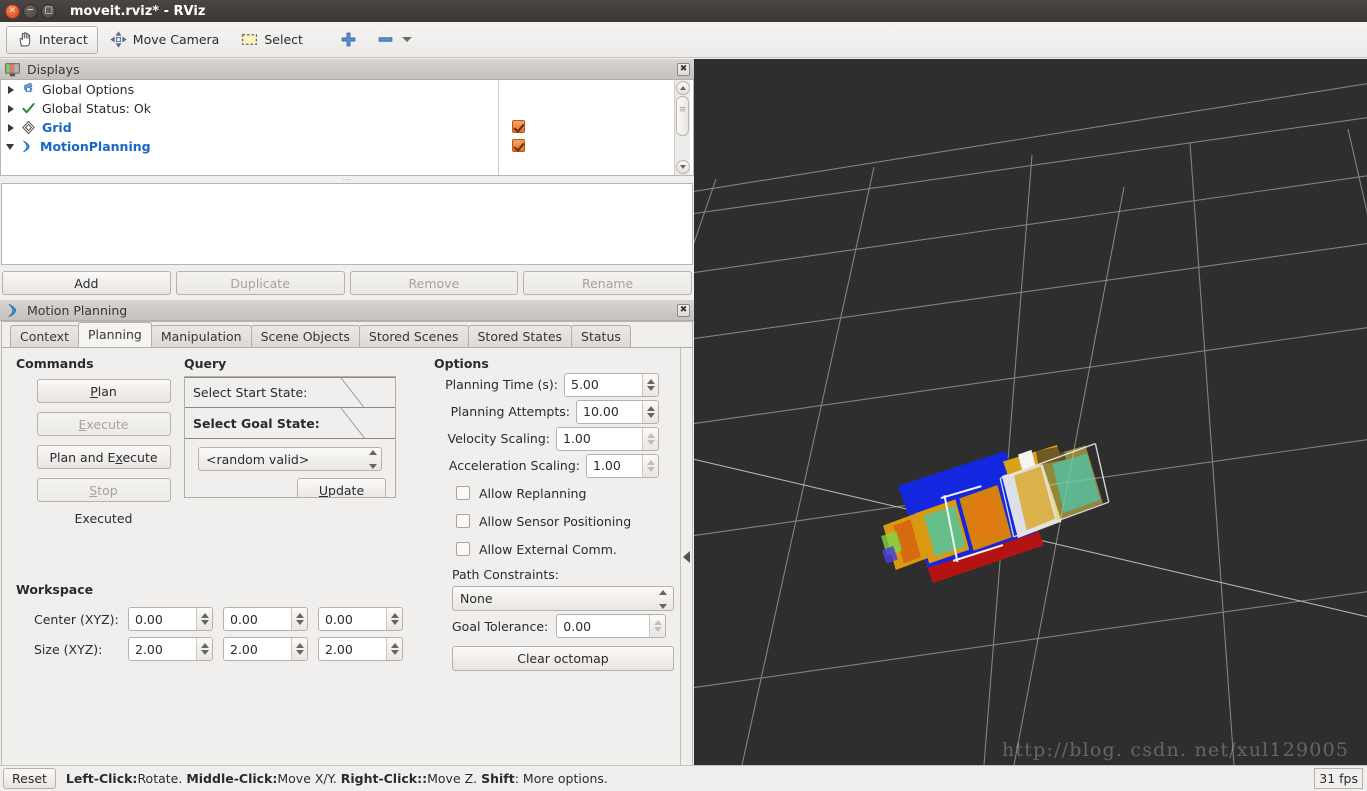 The height and width of the screenshot is (791, 1367). Describe the element at coordinates (683, 310) in the screenshot. I see `motion-planning-close-button: ✖` at that location.